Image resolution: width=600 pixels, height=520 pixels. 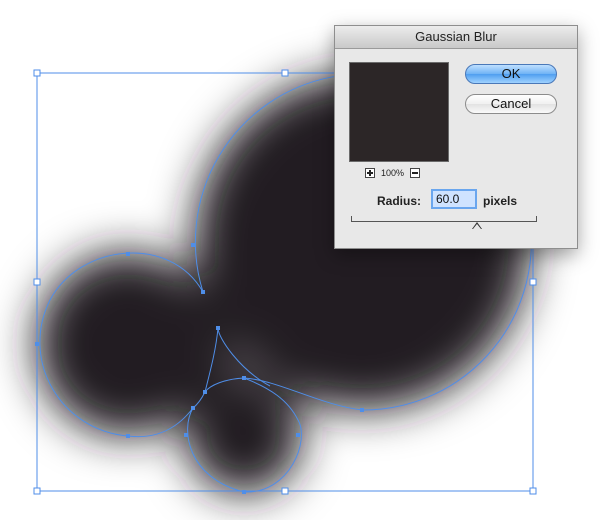 I want to click on radius-label: Radius:, so click(x=399, y=201).